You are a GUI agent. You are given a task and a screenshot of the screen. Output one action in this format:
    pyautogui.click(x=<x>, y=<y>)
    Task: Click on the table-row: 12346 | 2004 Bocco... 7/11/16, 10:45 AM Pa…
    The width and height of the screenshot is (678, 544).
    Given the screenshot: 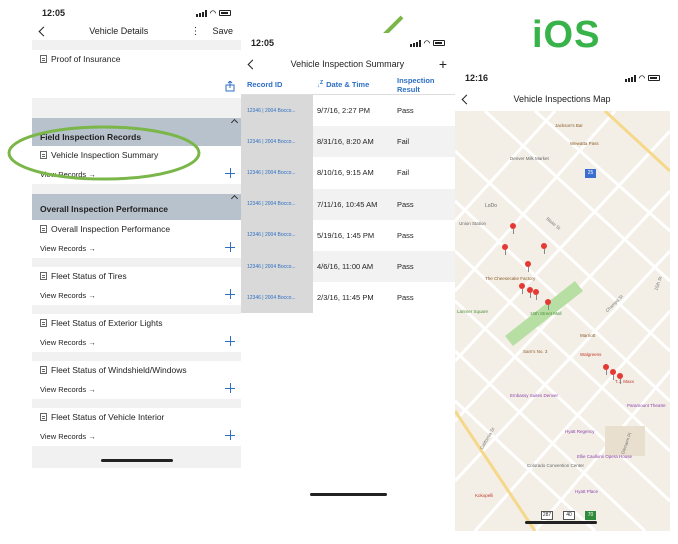 What is the action you would take?
    pyautogui.click(x=348, y=204)
    